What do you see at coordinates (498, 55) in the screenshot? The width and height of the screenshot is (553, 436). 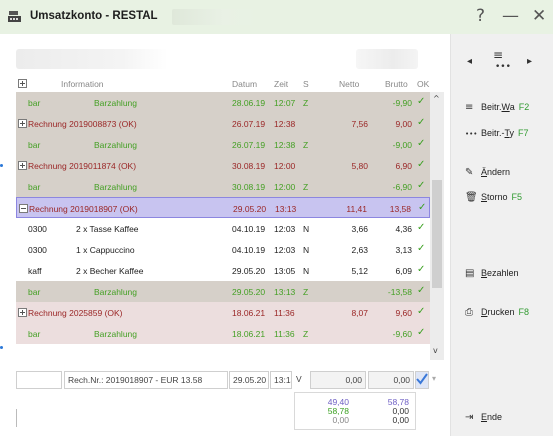 I see `menu-icon: ≡` at bounding box center [498, 55].